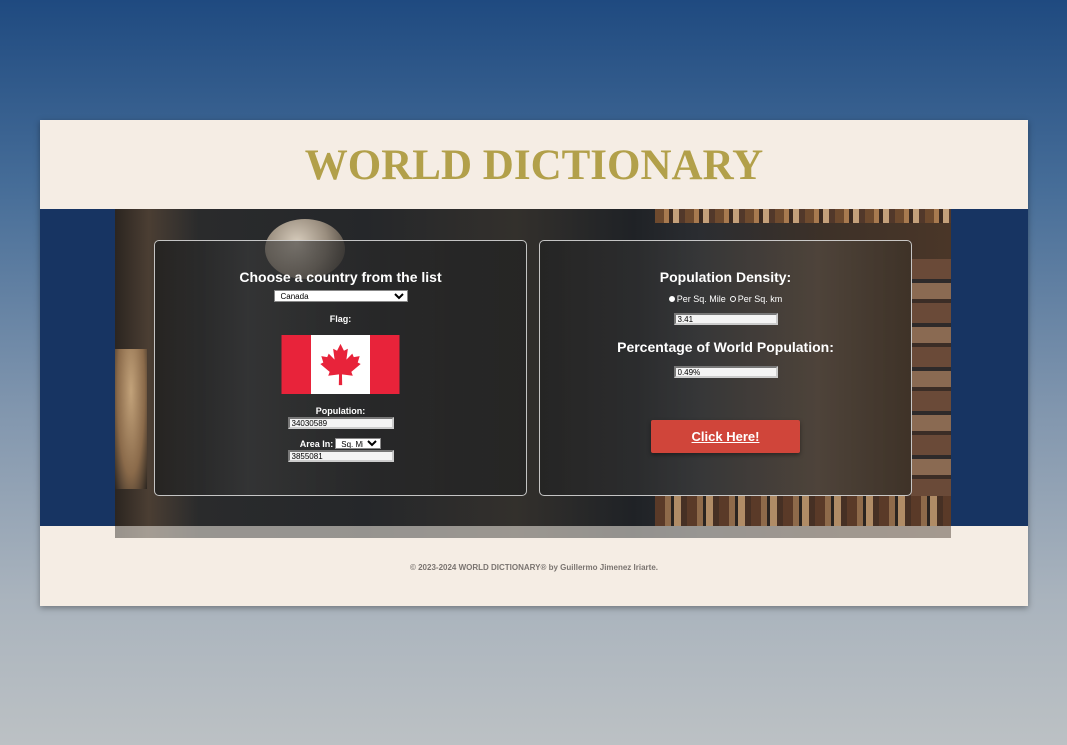 This screenshot has width=1067, height=745. Describe the element at coordinates (131, 419) in the screenshot. I see `bust-decoration` at that location.